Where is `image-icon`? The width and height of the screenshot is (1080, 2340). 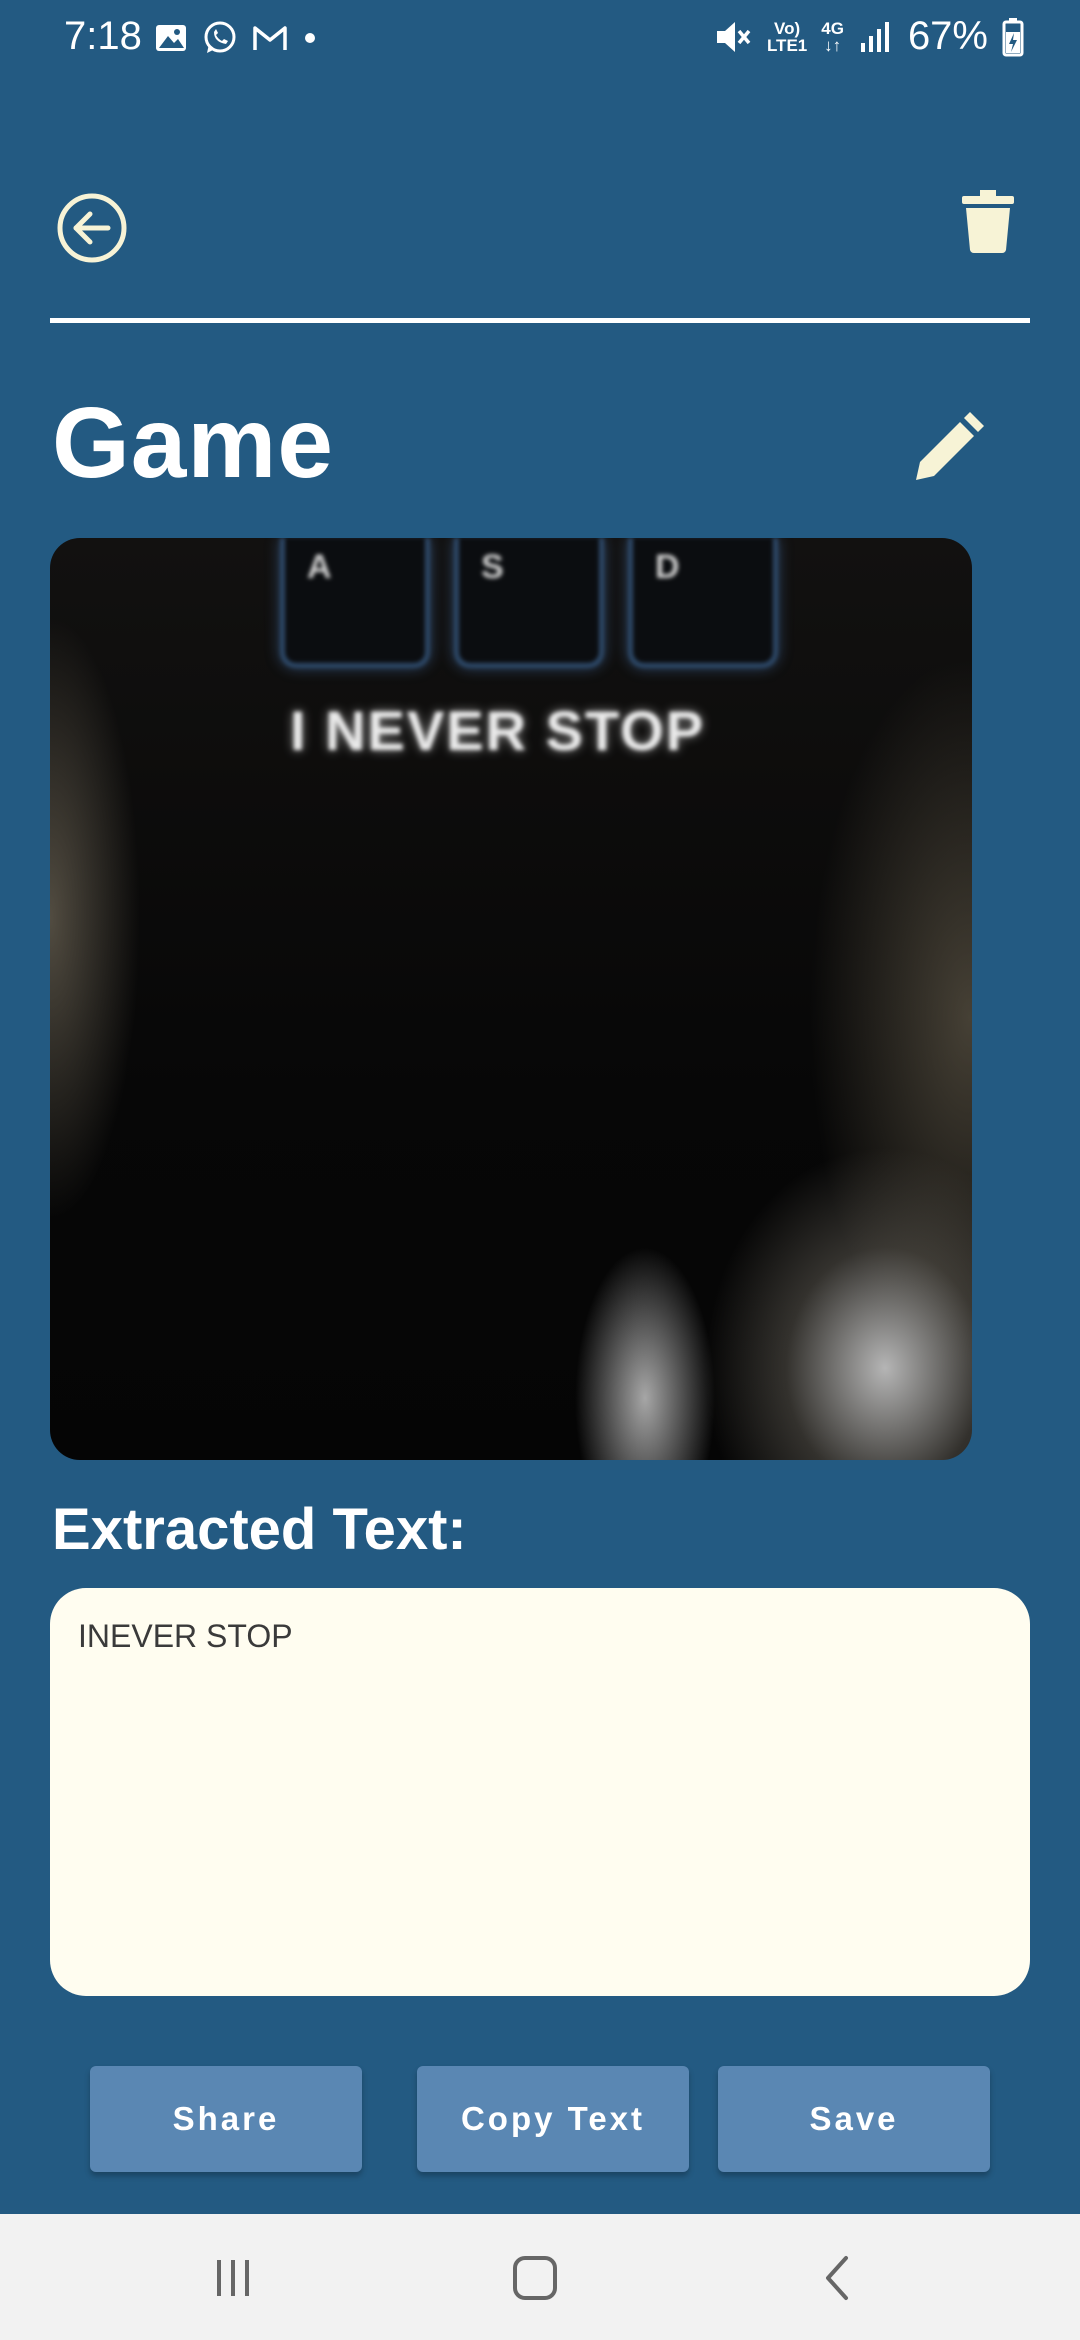 image-icon is located at coordinates (171, 38).